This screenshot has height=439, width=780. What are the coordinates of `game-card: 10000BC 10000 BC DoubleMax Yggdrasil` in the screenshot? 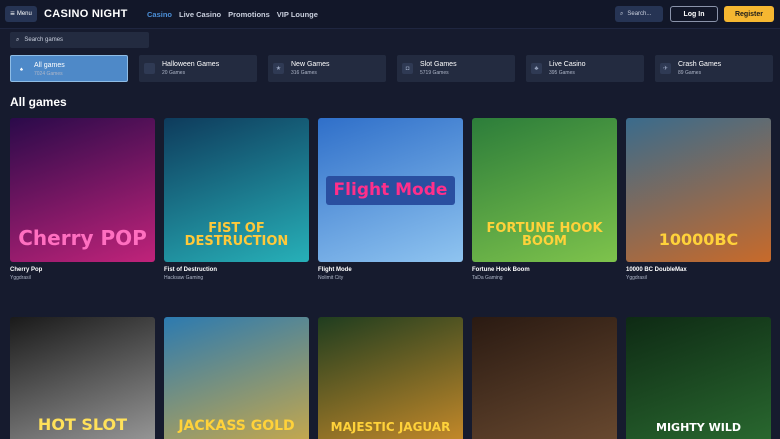 It's located at (698, 199).